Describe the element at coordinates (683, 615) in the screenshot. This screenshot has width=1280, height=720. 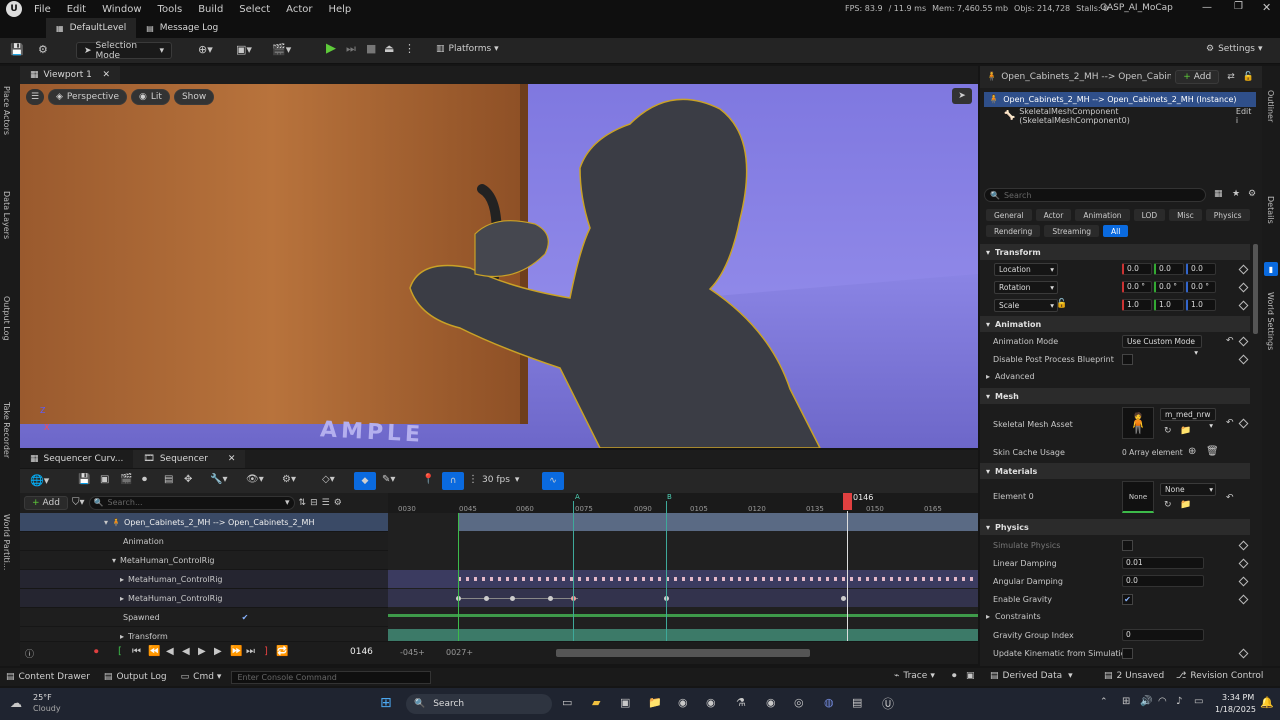
I see `spawned-bar` at that location.